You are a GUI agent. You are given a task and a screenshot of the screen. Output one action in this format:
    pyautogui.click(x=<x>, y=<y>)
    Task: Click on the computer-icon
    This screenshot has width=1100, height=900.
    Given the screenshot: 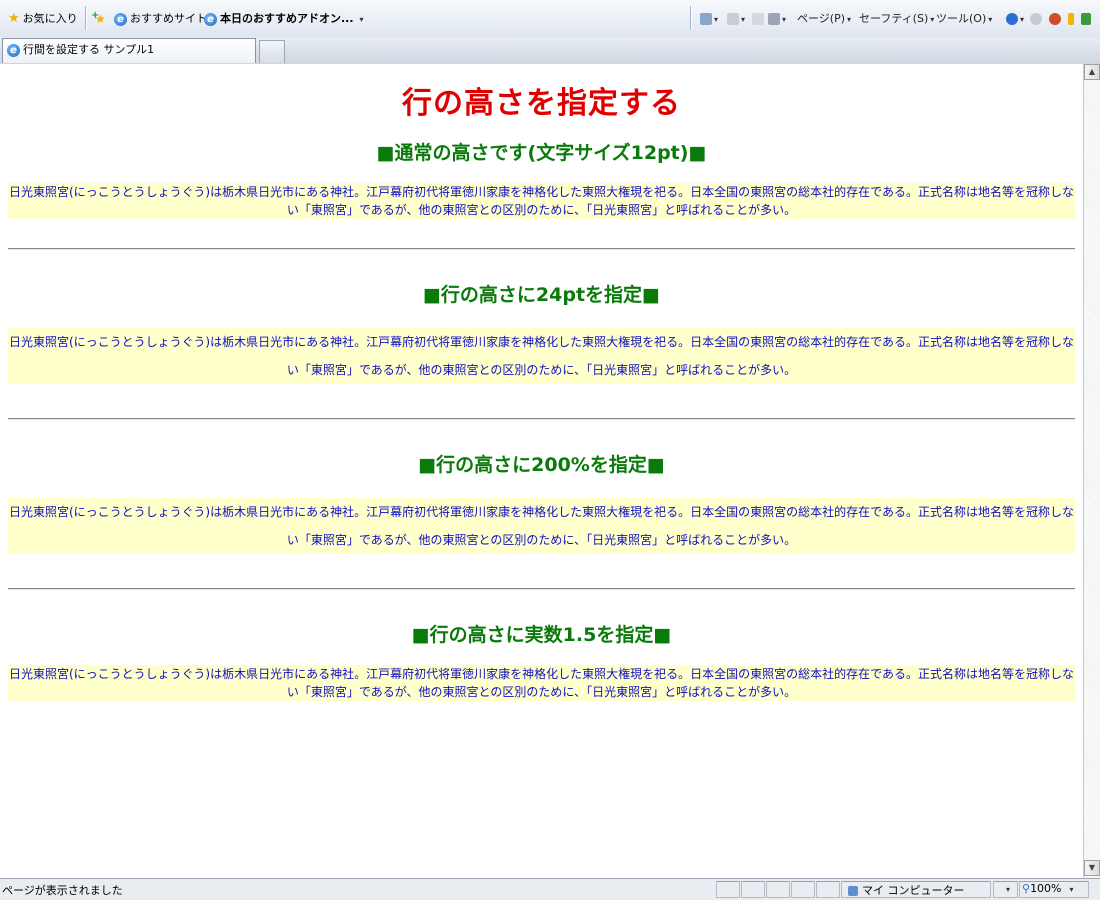 What is the action you would take?
    pyautogui.click(x=853, y=891)
    